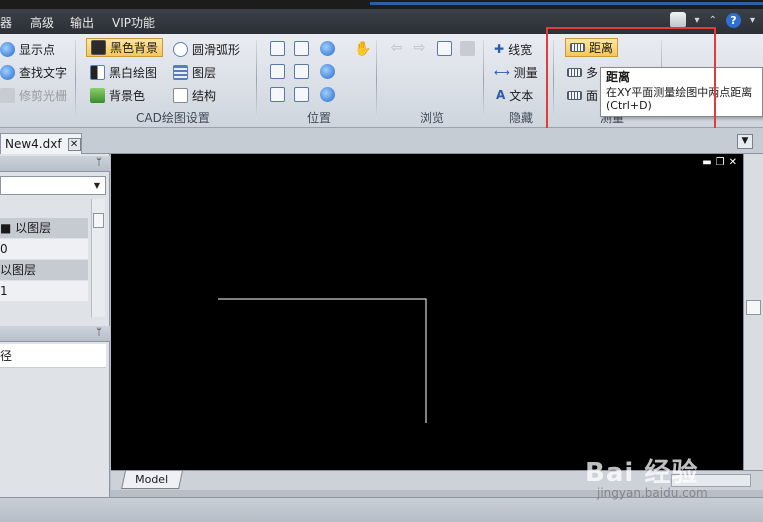 Image resolution: width=763 pixels, height=522 pixels. Describe the element at coordinates (706, 162) in the screenshot. I see `minimize-icon: ▬` at that location.